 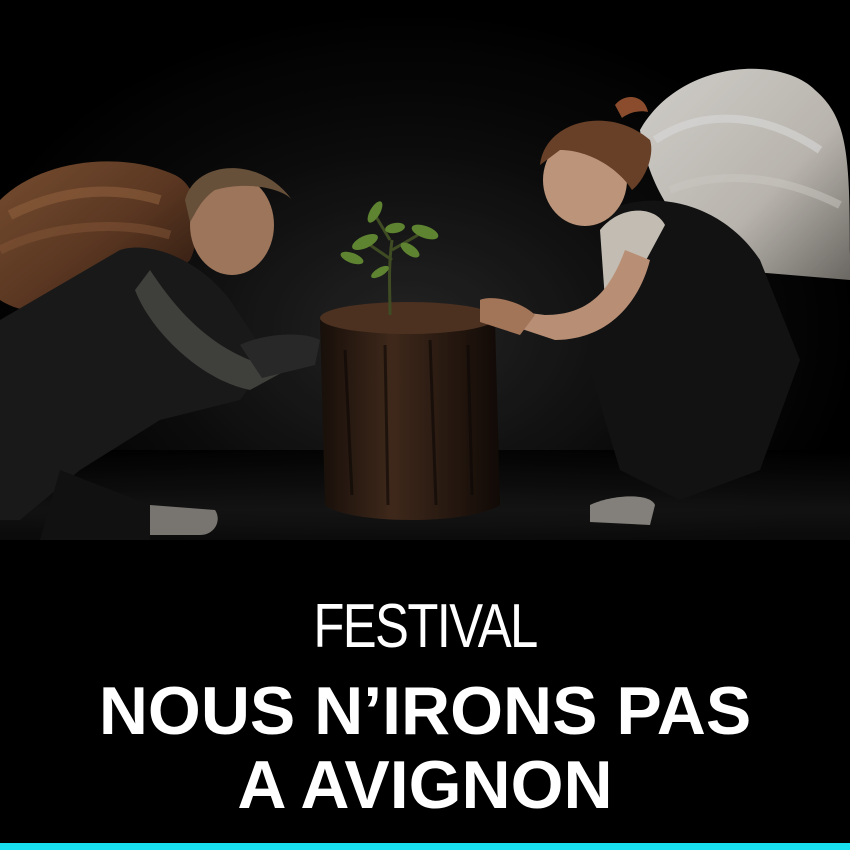 What do you see at coordinates (425, 711) in the screenshot?
I see `title-line-1: NOUS N’IRONS PAS` at bounding box center [425, 711].